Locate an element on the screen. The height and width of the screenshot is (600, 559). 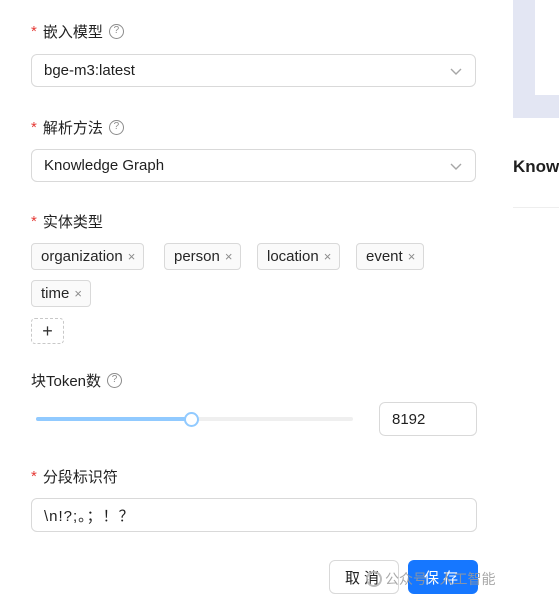
tag-organization: organization × is located at coordinates (88, 256).